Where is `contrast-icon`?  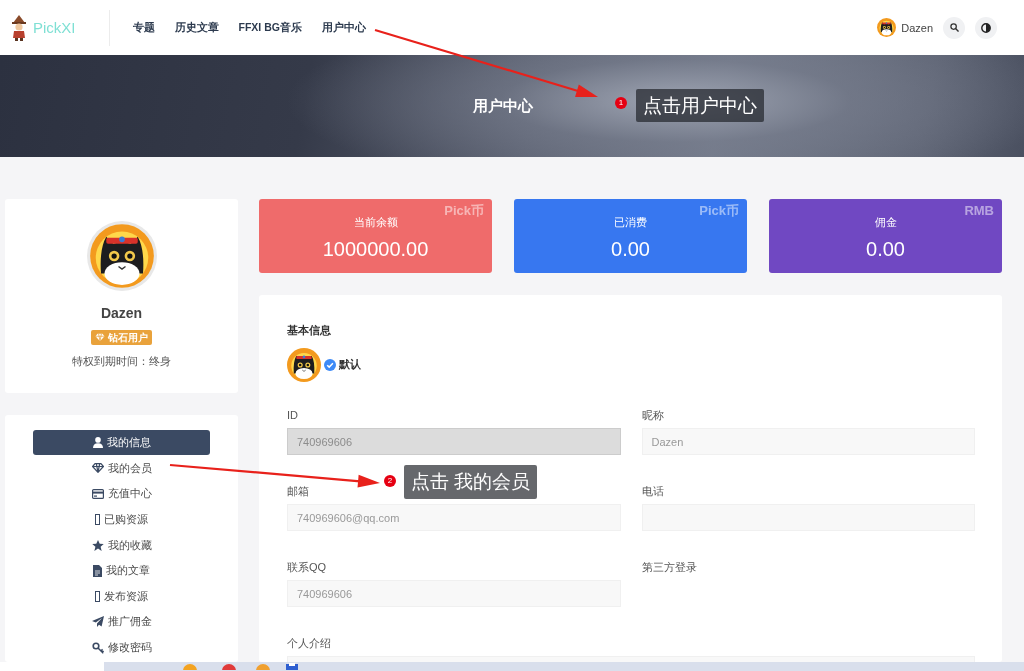
contrast-icon is located at coordinates (986, 27).